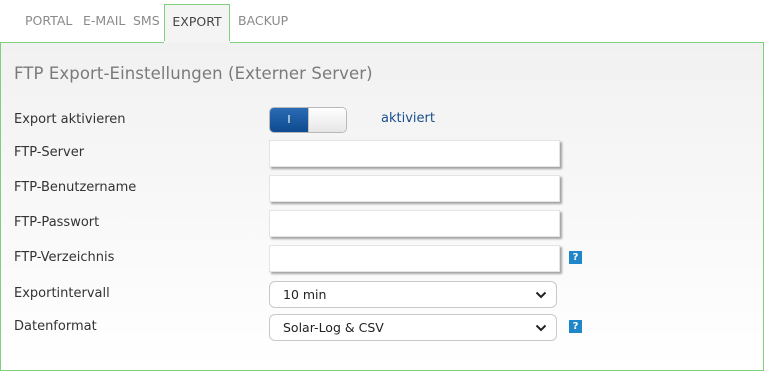  I want to click on data-format-help-icon: ?, so click(575, 326).